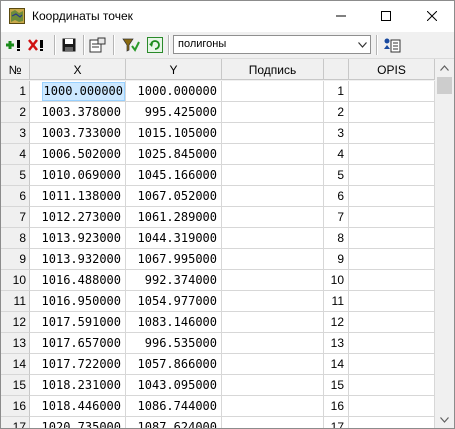 This screenshot has width=455, height=429. Describe the element at coordinates (218, 301) in the screenshot. I see `table-row: 11 1016.950000 1054.977000 11` at that location.